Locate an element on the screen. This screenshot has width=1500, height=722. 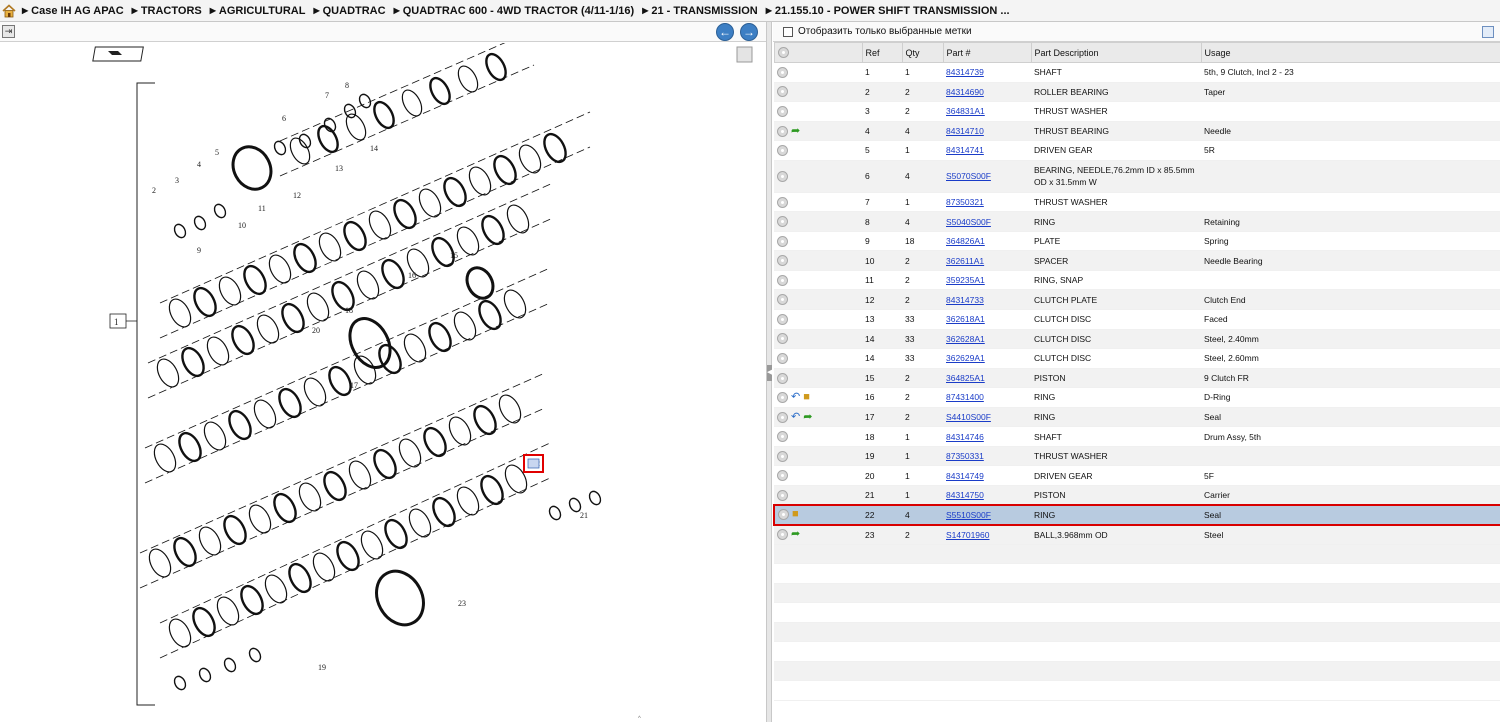
callout-label-16: 16 is located at coordinates (412, 275).